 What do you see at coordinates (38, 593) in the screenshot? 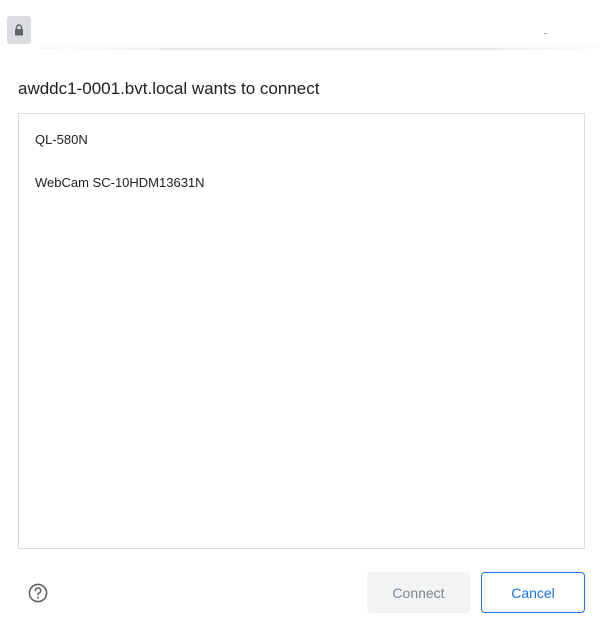
I see `help-circle-icon` at bounding box center [38, 593].